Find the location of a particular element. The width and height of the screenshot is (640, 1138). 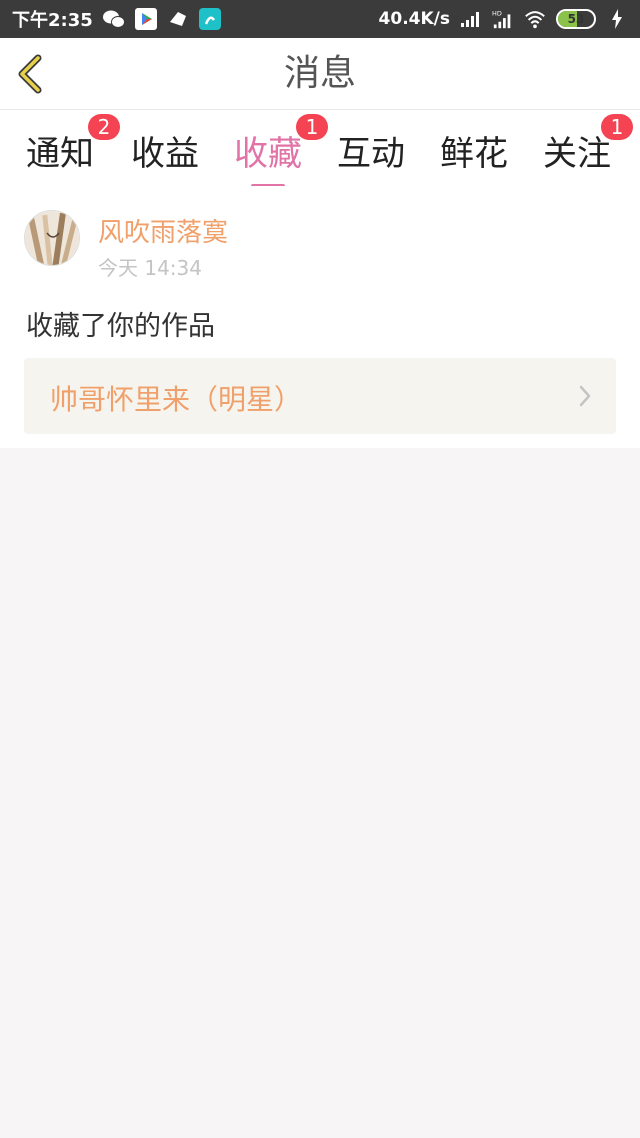

avatar is located at coordinates (52, 238).